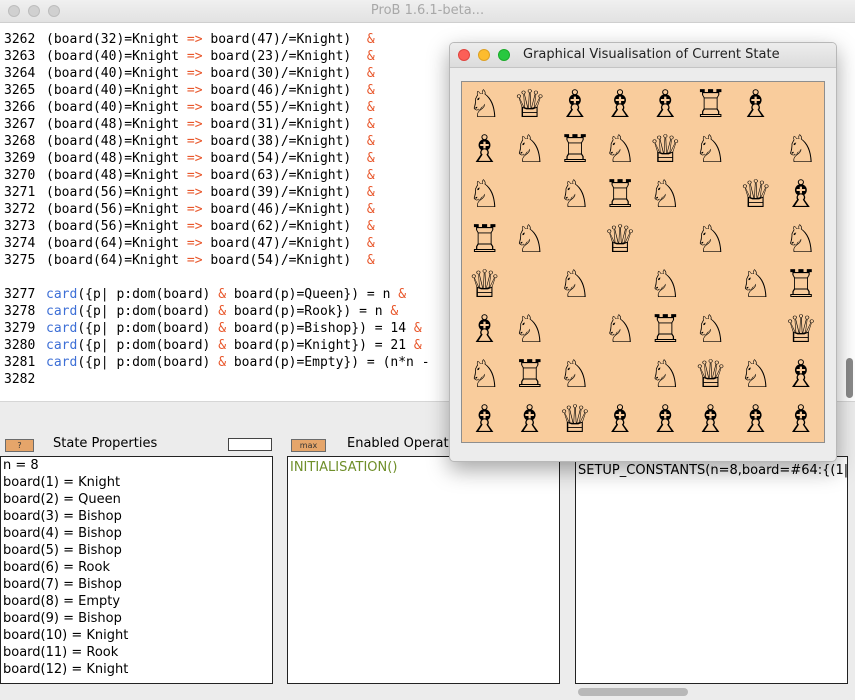 The height and width of the screenshot is (700, 855). Describe the element at coordinates (464, 55) in the screenshot. I see `vis-close-button` at that location.